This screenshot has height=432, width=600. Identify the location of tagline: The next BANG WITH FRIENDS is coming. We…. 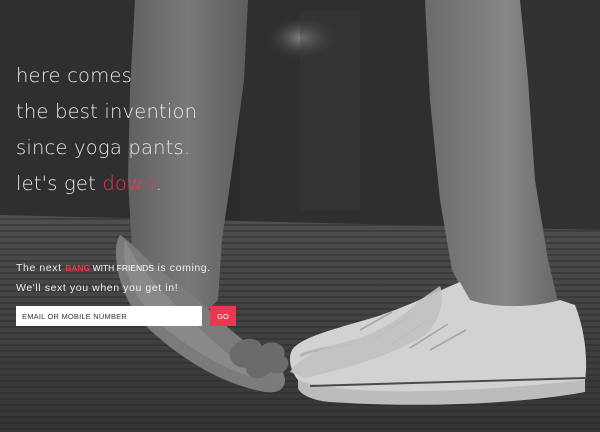
(113, 278).